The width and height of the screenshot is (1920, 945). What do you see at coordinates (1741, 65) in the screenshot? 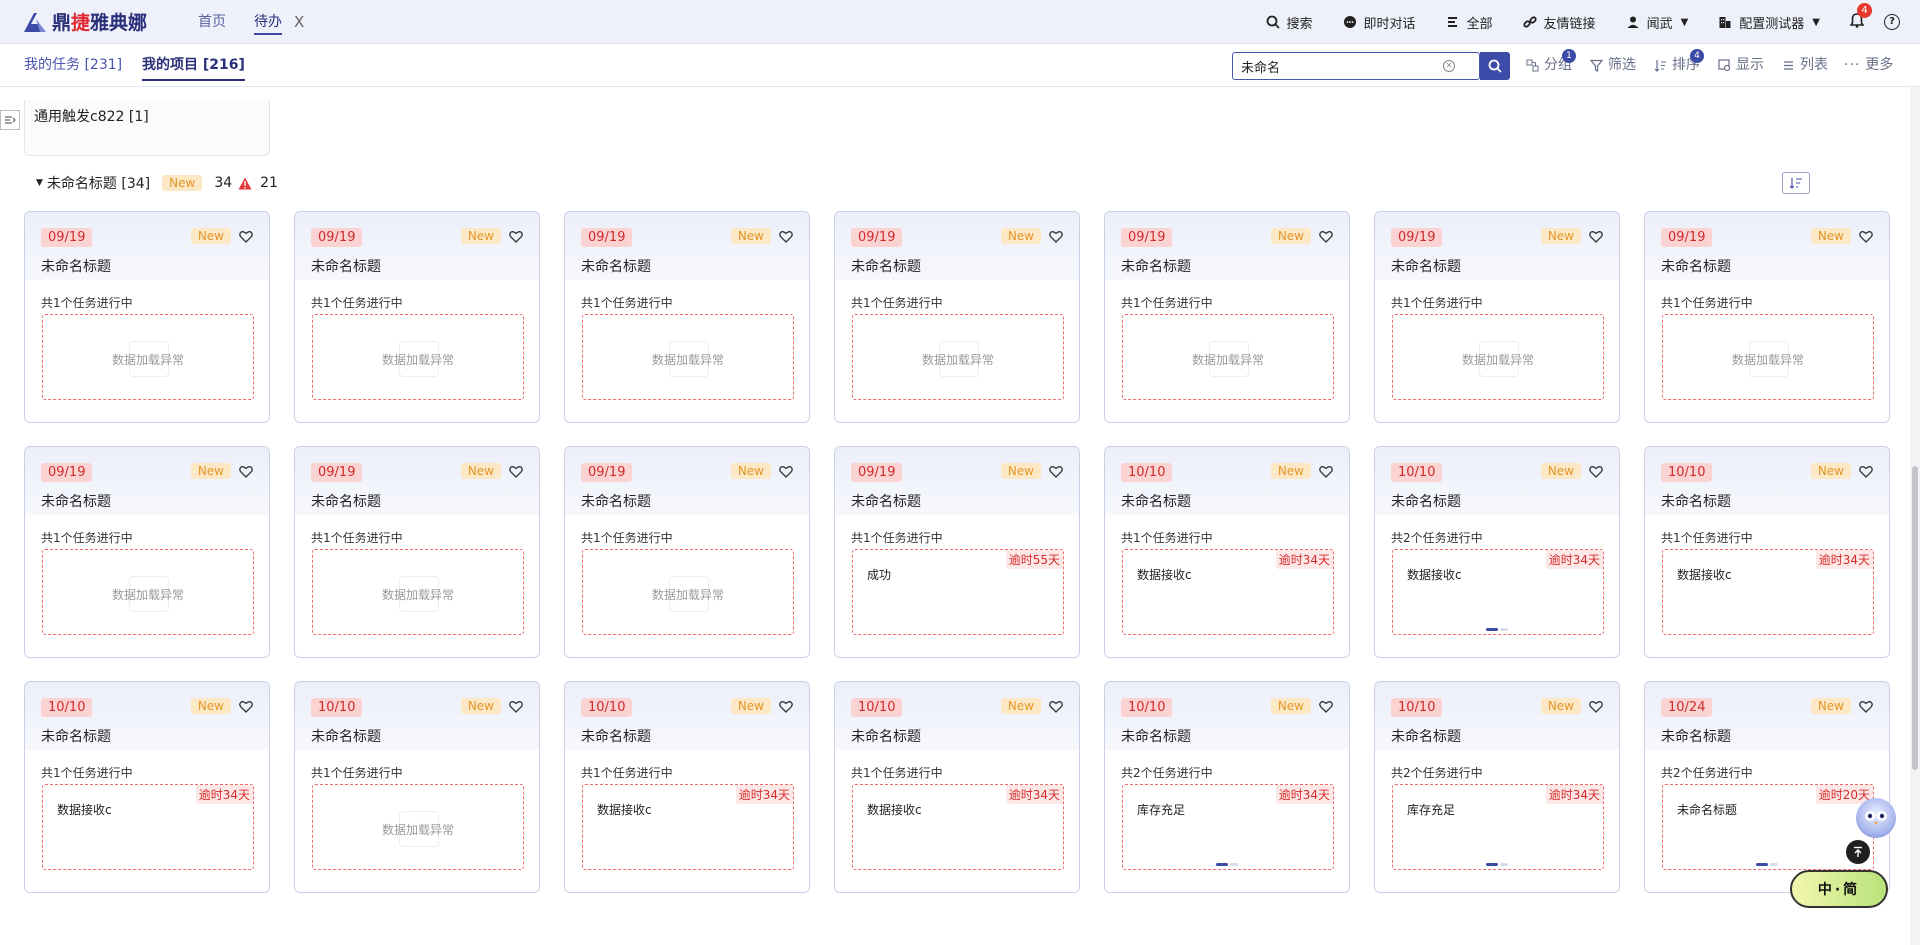
I see `display-button: 显示` at bounding box center [1741, 65].